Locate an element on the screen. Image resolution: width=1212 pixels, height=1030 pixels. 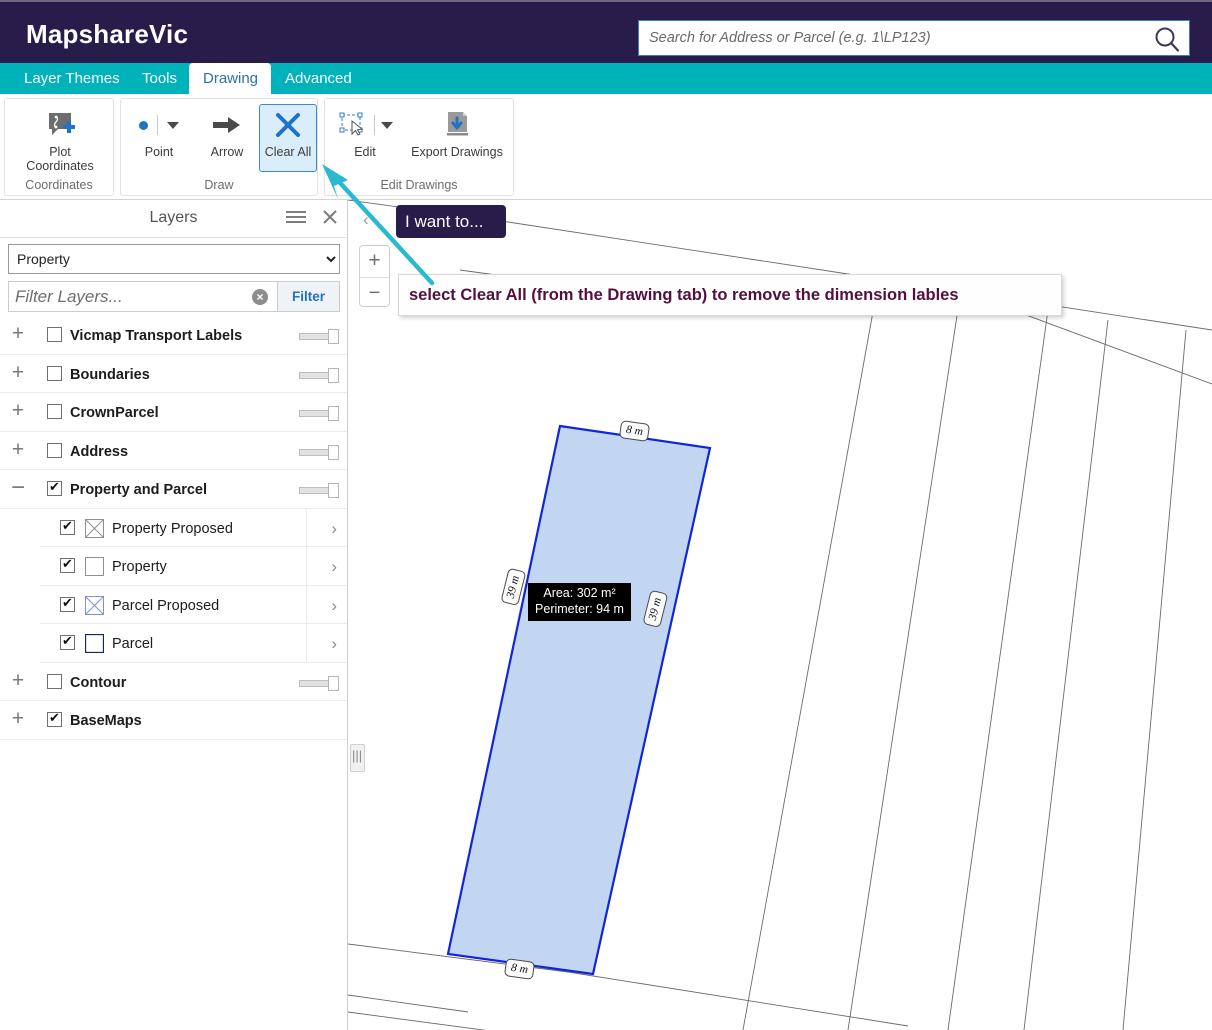
search-icon is located at coordinates (1167, 39).